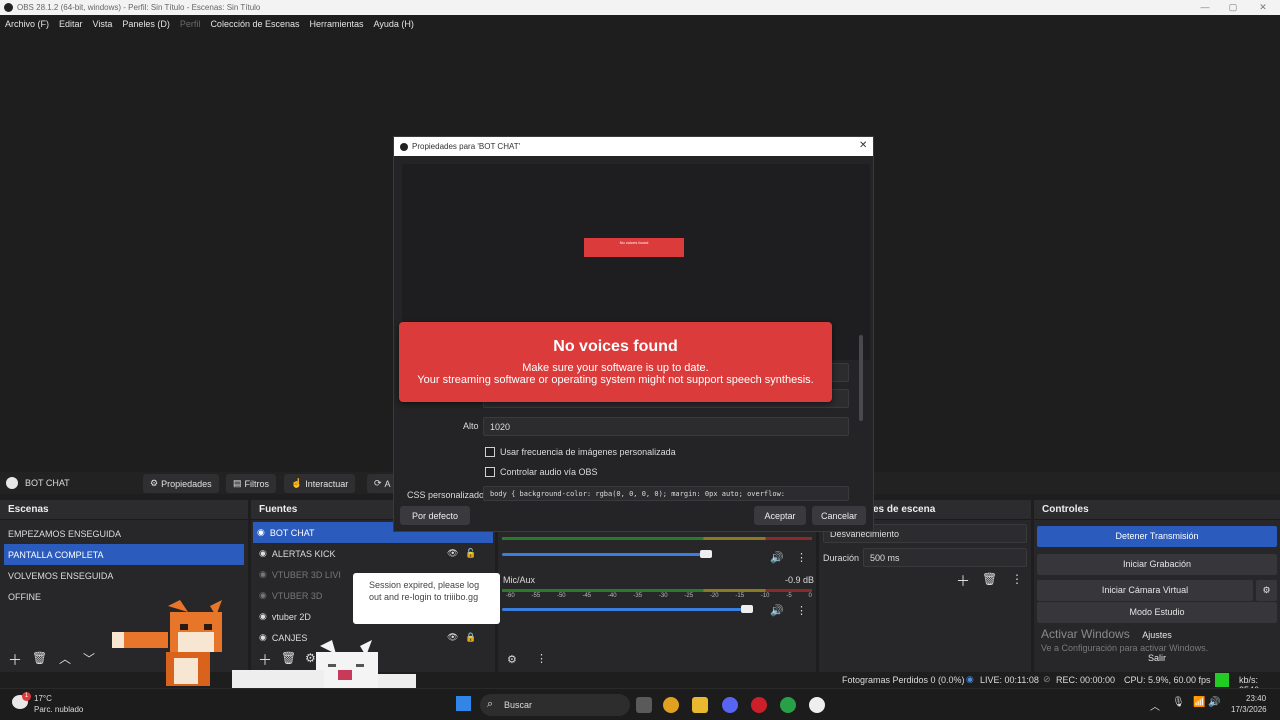  What do you see at coordinates (810, 596) in the screenshot?
I see `tick-label: 0` at bounding box center [810, 596].